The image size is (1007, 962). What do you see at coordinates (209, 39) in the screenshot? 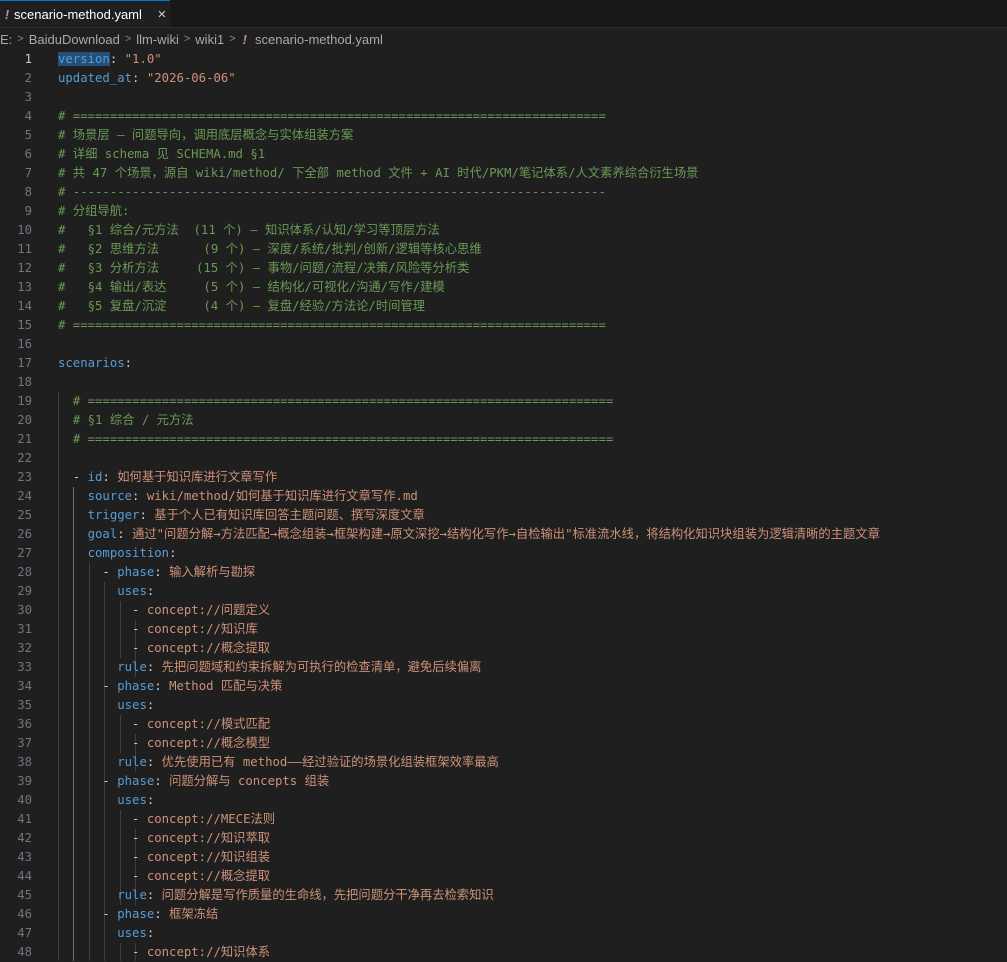
I see `breadcrumb-folder-wiki1: wiki1` at bounding box center [209, 39].